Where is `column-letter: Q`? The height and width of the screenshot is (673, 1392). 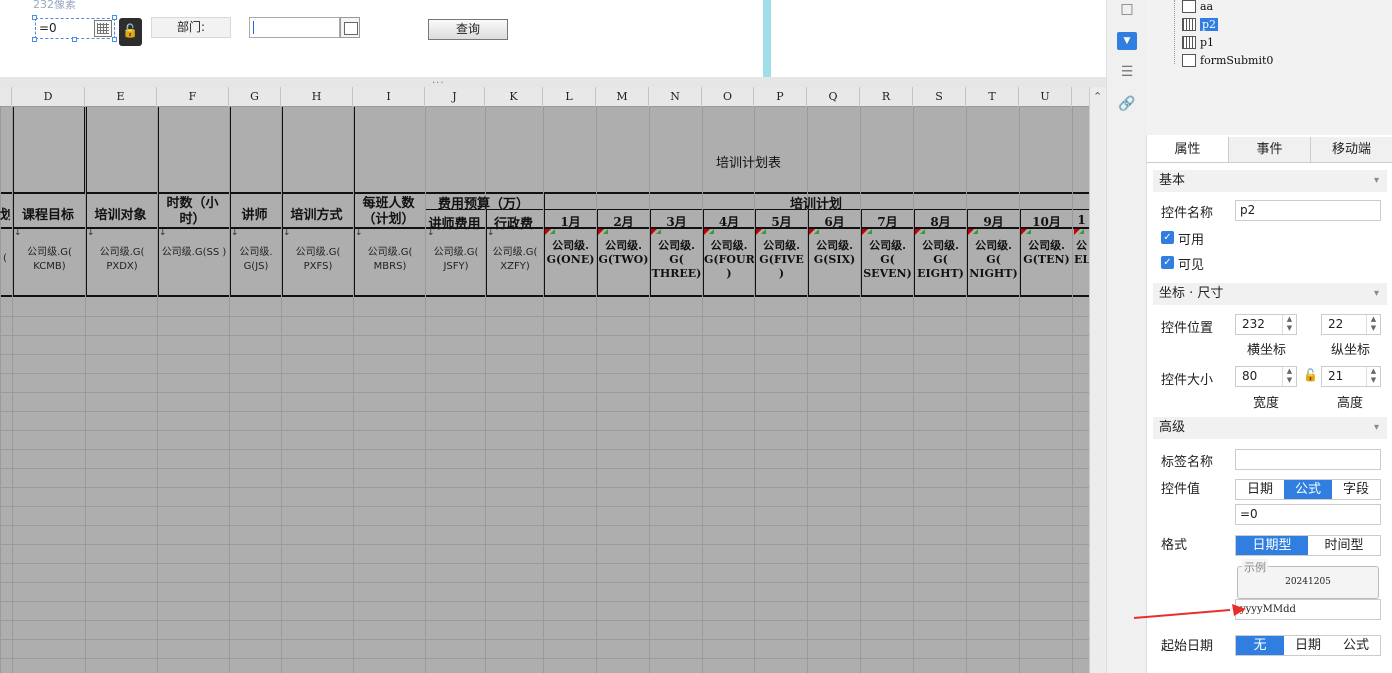
column-letter: Q is located at coordinates (833, 97).